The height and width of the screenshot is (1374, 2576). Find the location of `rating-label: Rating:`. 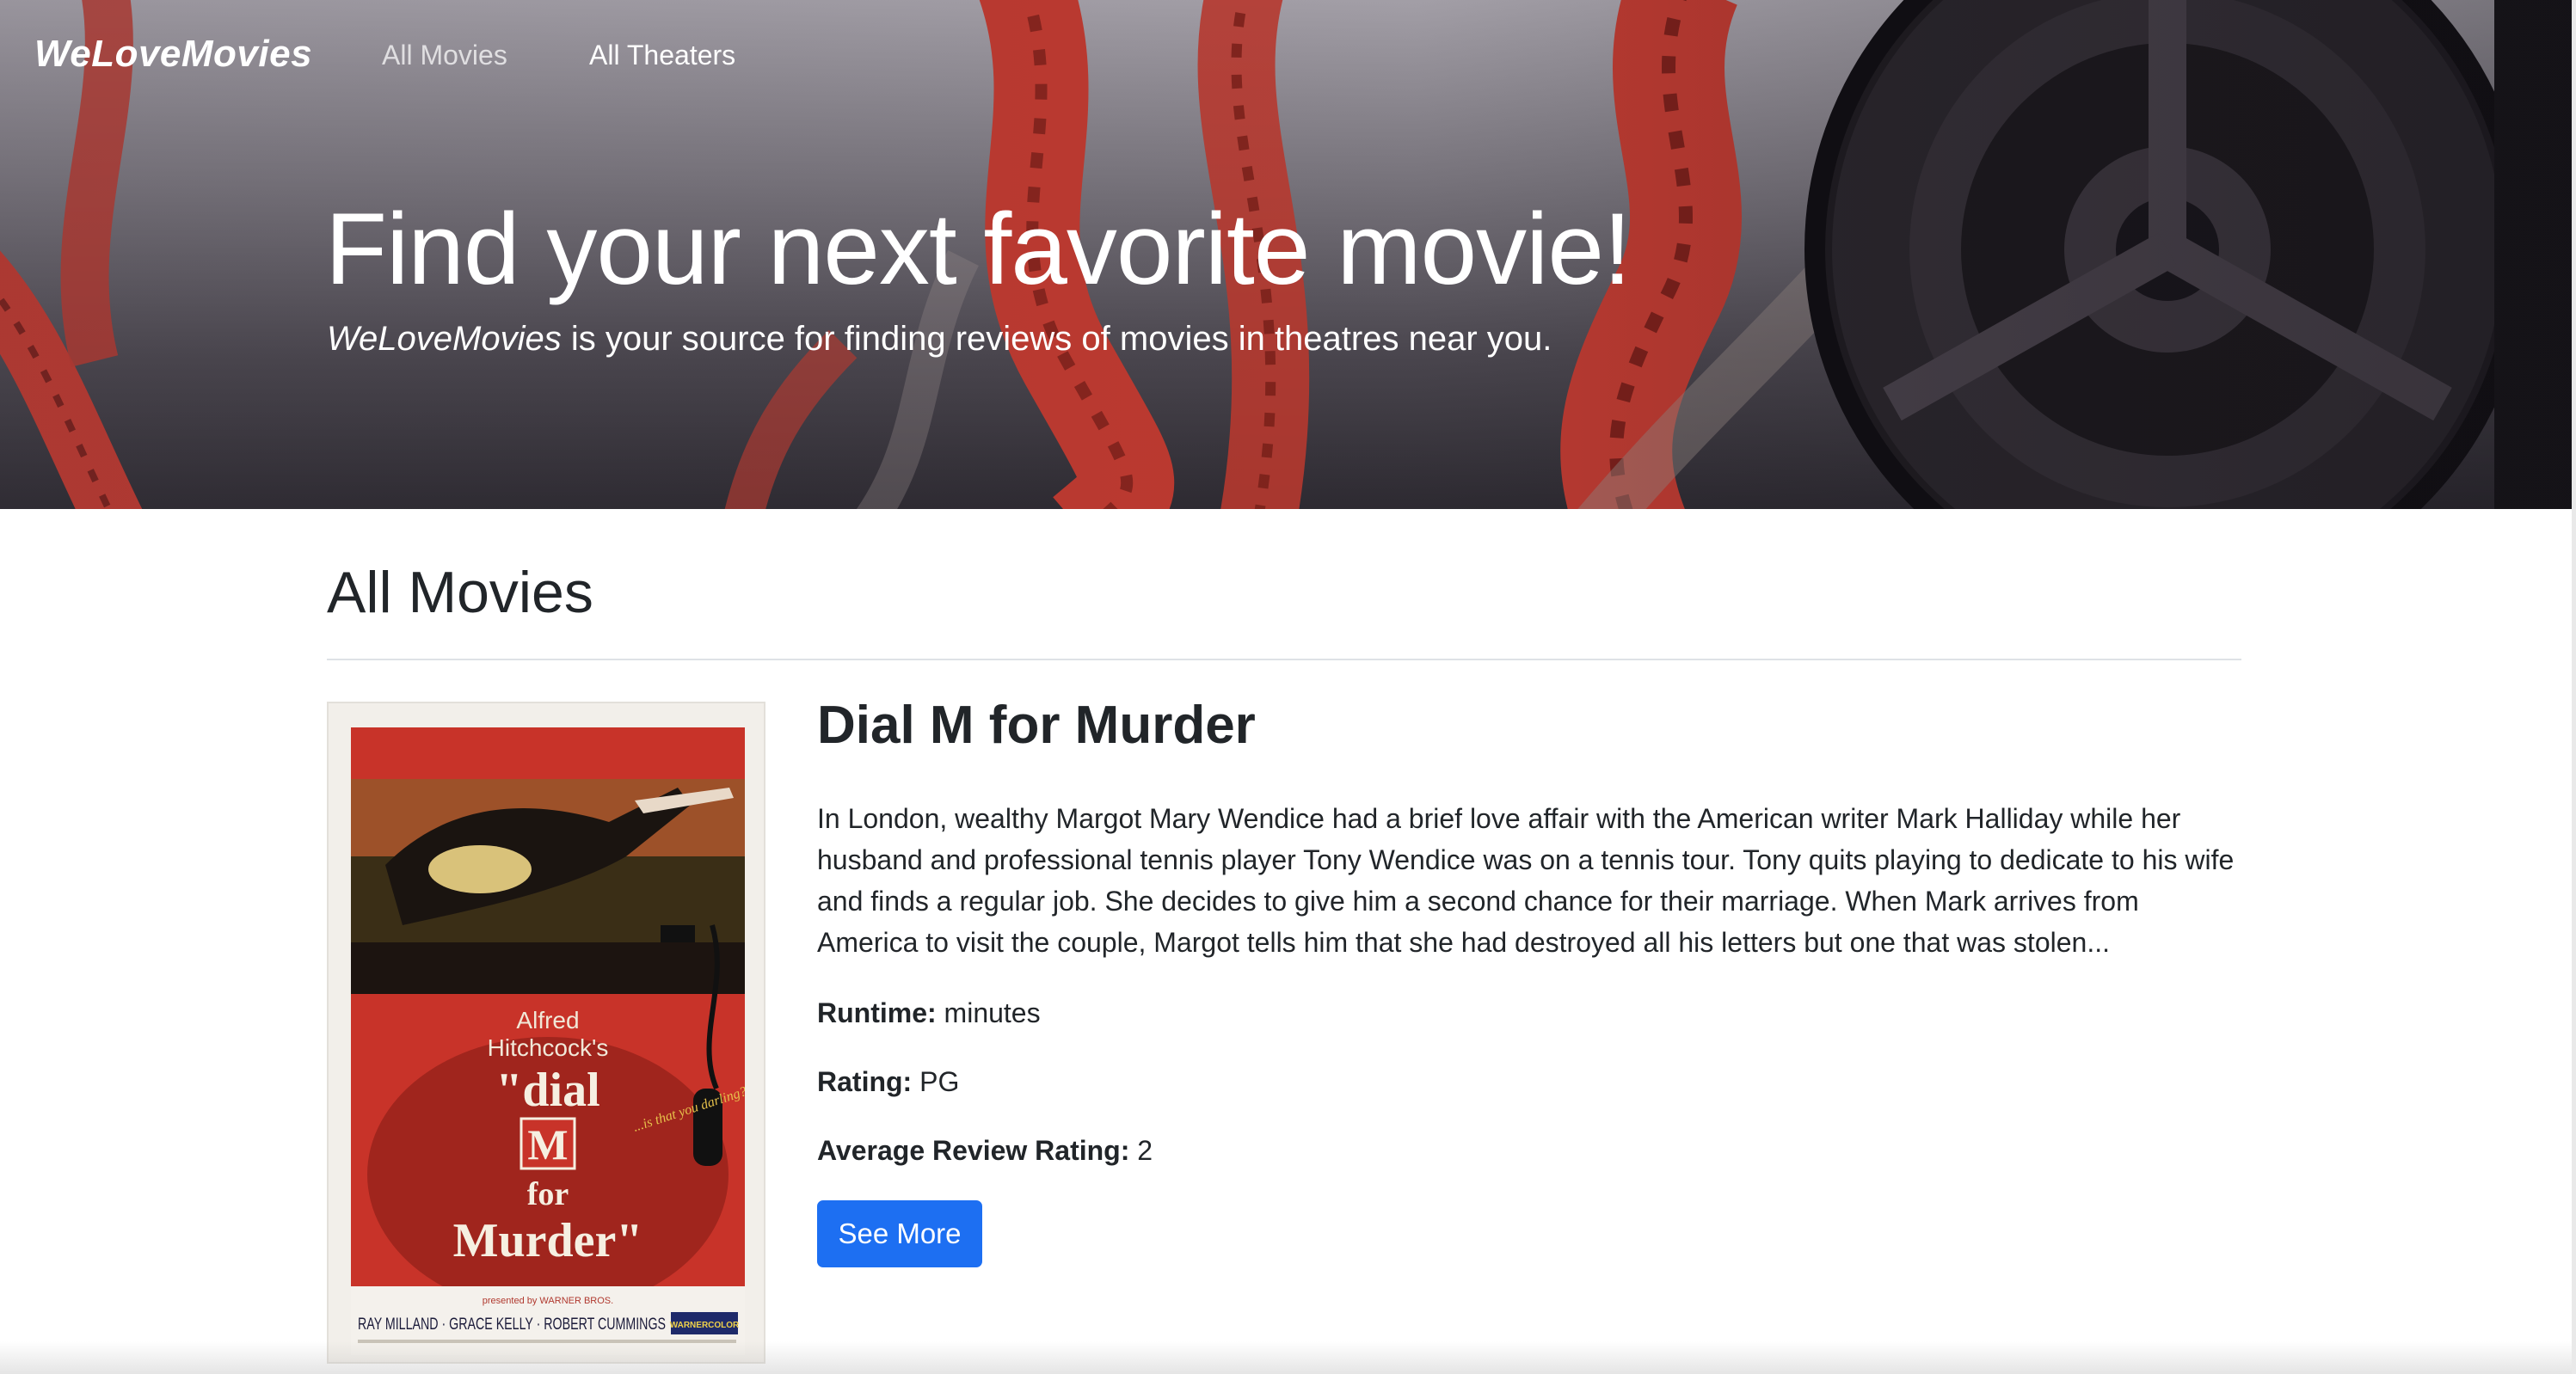

rating-label: Rating: is located at coordinates (865, 1081).